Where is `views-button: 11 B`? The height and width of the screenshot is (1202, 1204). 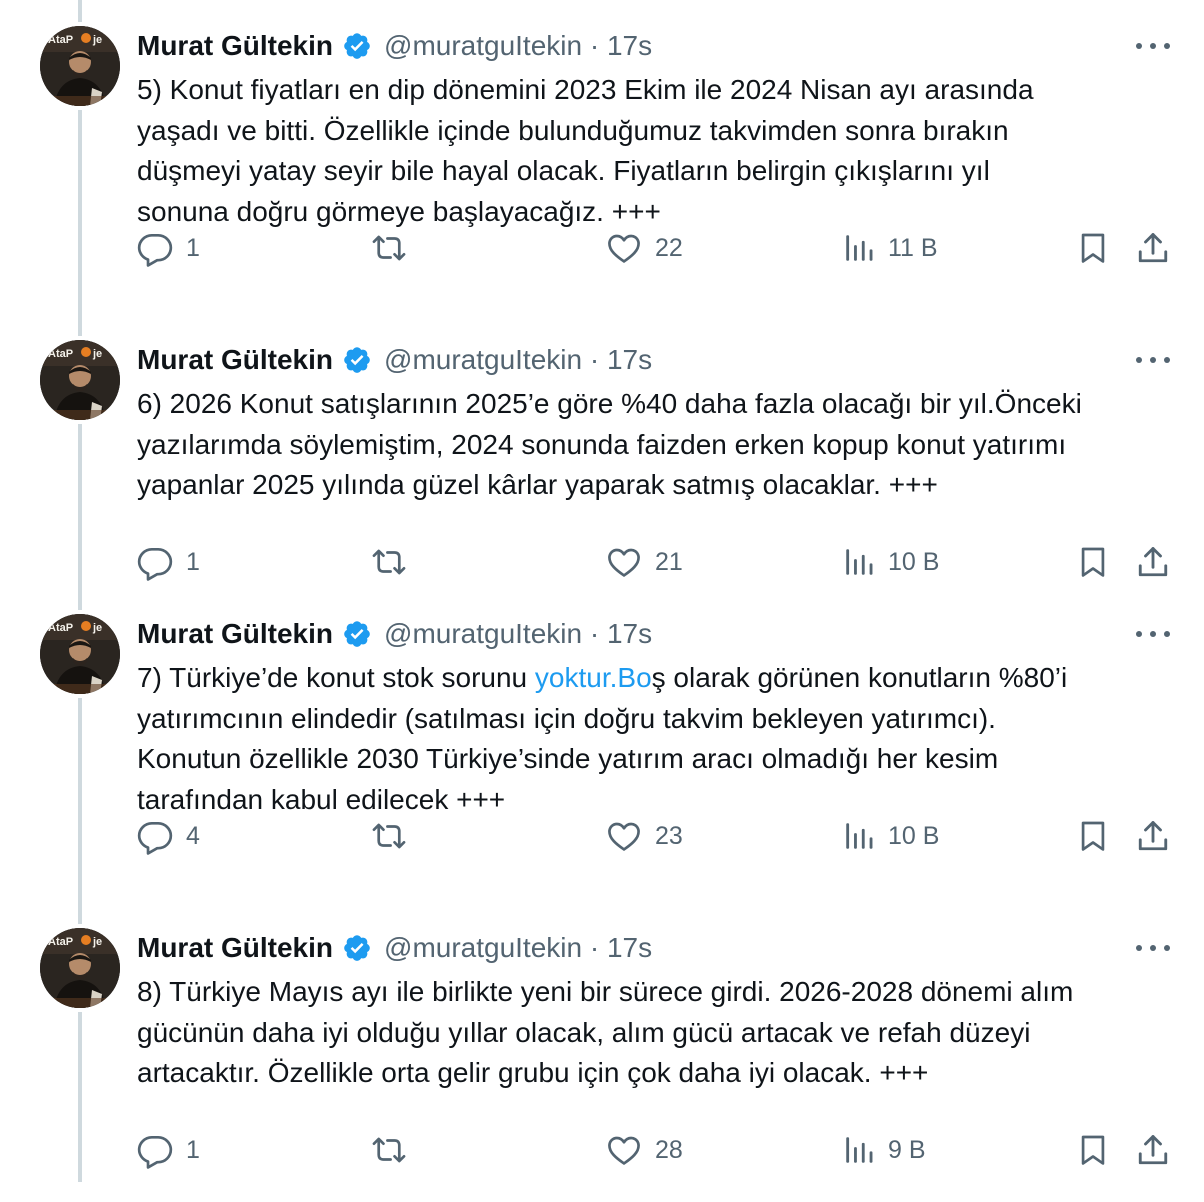
views-button: 11 B is located at coordinates (890, 248).